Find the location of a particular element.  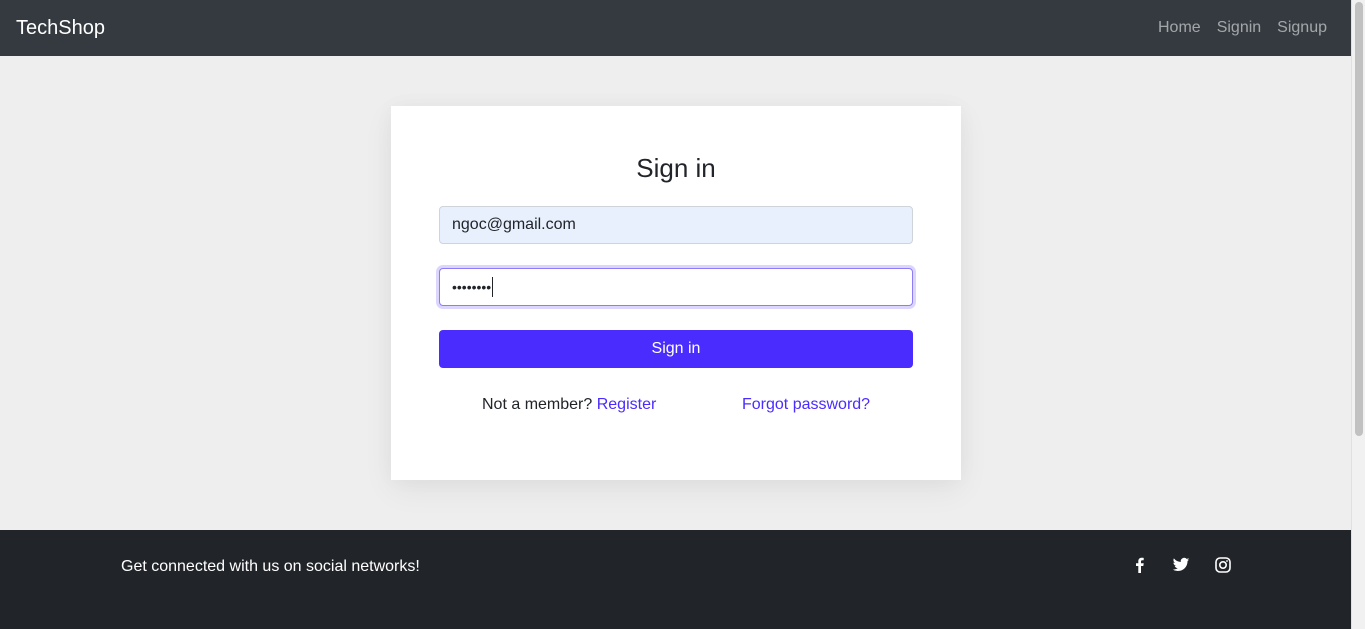

email-field is located at coordinates (676, 225).